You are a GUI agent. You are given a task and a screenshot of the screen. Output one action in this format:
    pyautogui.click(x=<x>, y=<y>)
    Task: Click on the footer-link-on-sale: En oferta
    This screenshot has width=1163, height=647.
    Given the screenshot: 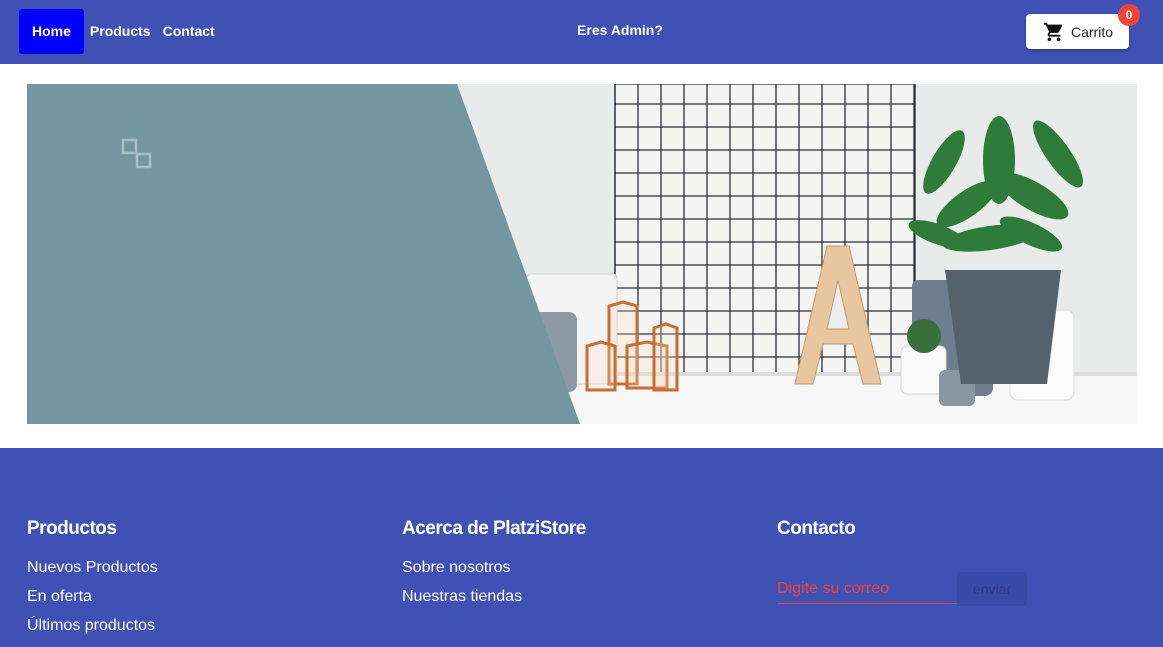 What is the action you would take?
    pyautogui.click(x=92, y=601)
    